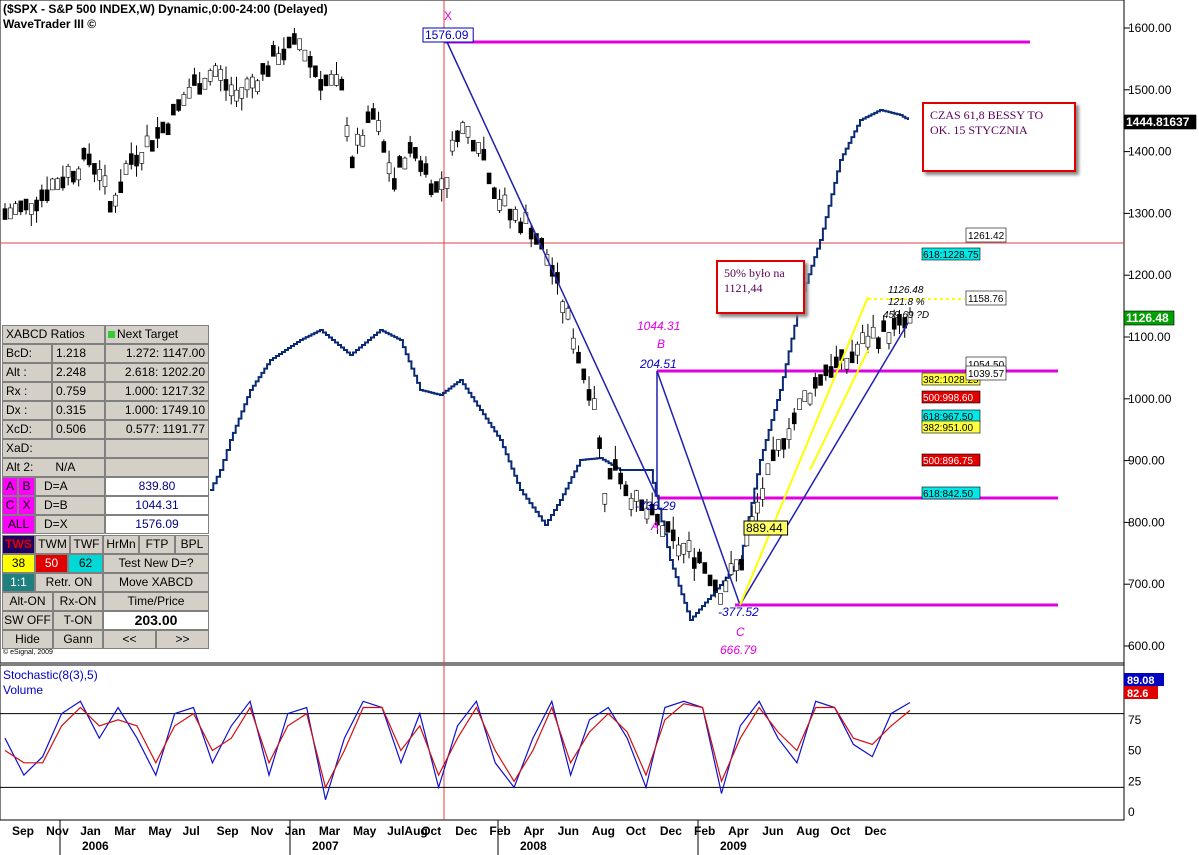  I want to click on d-row-a-button: C, so click(10, 505).